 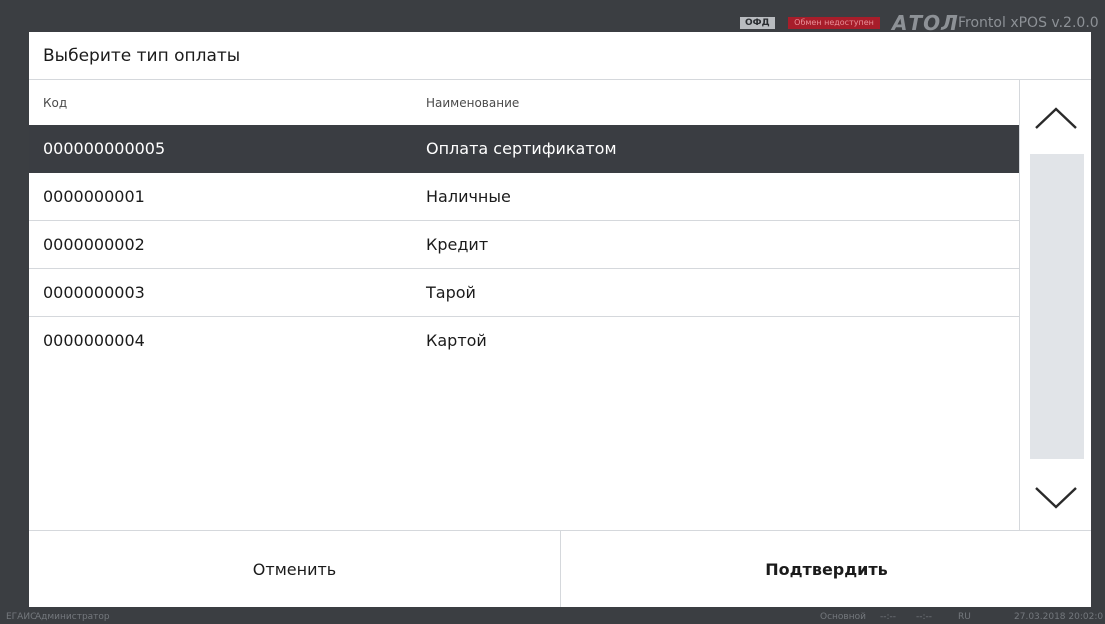 What do you see at coordinates (924, 617) in the screenshot?
I see `status-field-2: --:--` at bounding box center [924, 617].